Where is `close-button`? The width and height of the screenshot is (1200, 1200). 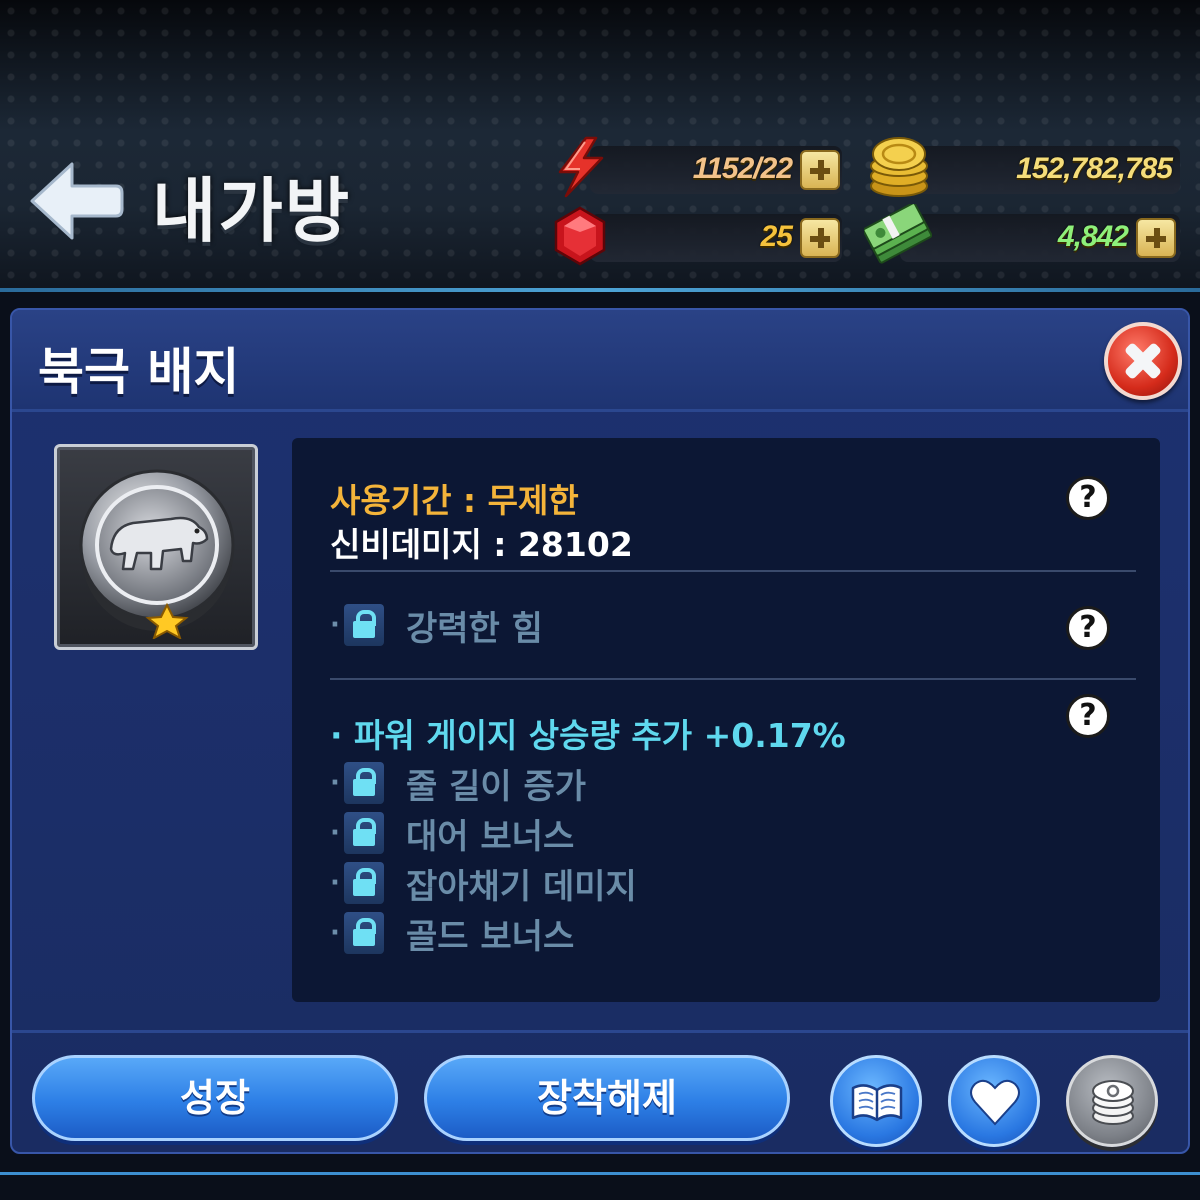
close-button is located at coordinates (1143, 361).